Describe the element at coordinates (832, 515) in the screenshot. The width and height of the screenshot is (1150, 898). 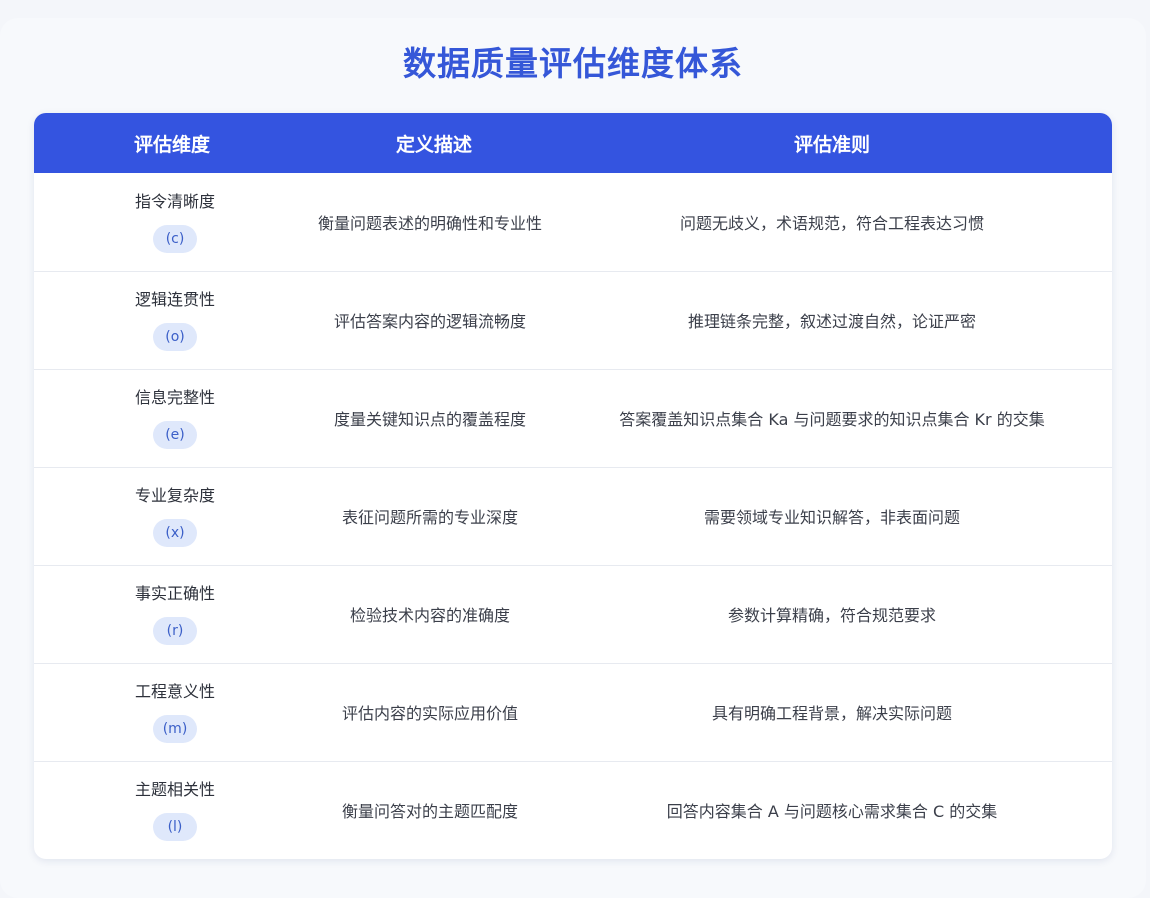
I see `criteria-cell: 需要领域专业知识解答，非表面问题` at that location.